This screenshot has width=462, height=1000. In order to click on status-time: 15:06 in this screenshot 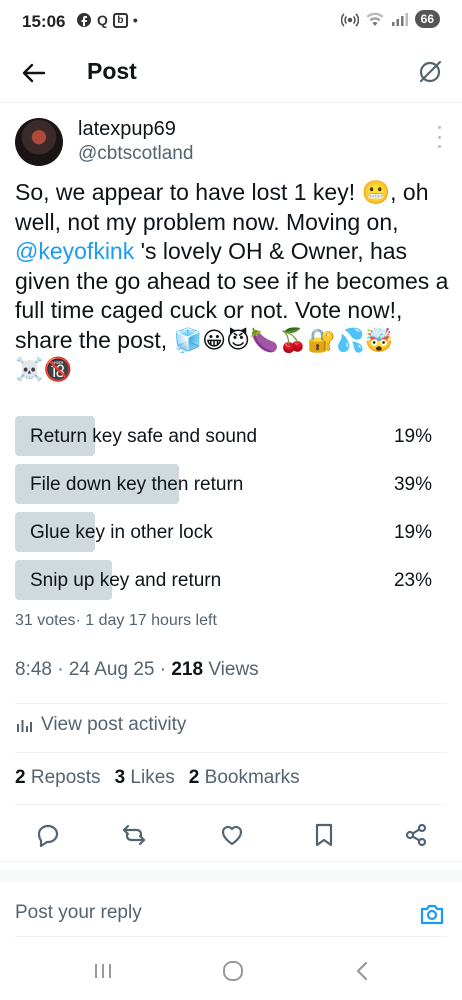, I will do `click(44, 21)`.